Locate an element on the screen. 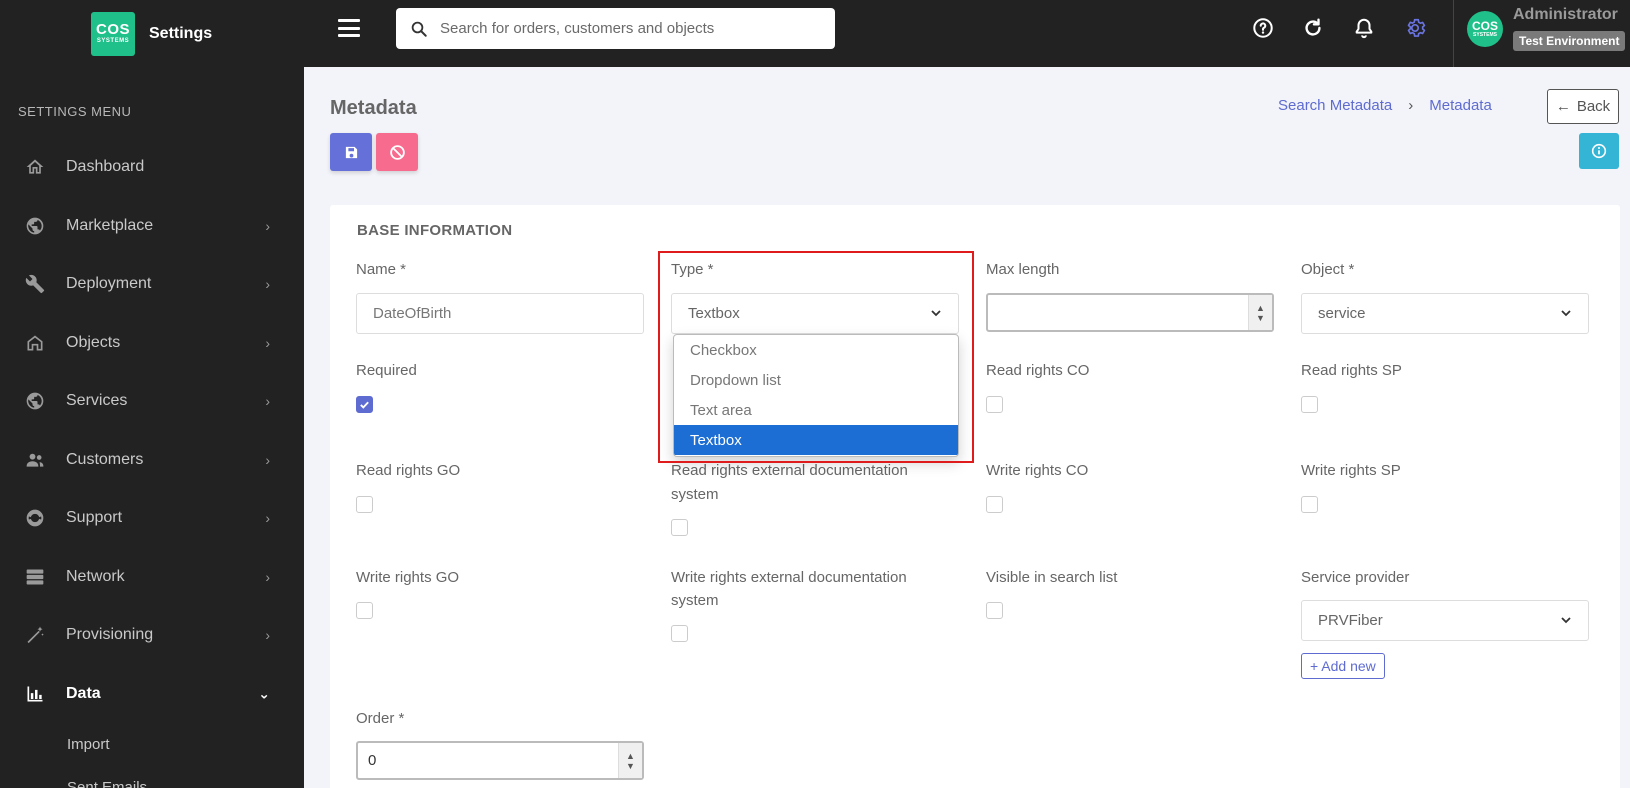 Image resolution: width=1630 pixels, height=788 pixels. read-rights-ext-label-line1: Read rights external documentation is located at coordinates (789, 470).